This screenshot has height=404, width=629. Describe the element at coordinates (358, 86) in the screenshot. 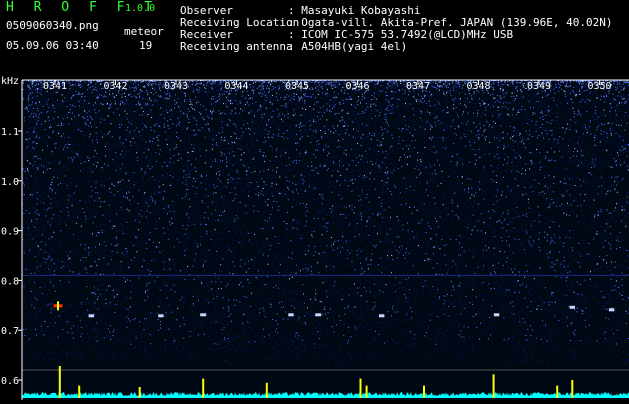

I see `x-tick-label: 0346` at that location.